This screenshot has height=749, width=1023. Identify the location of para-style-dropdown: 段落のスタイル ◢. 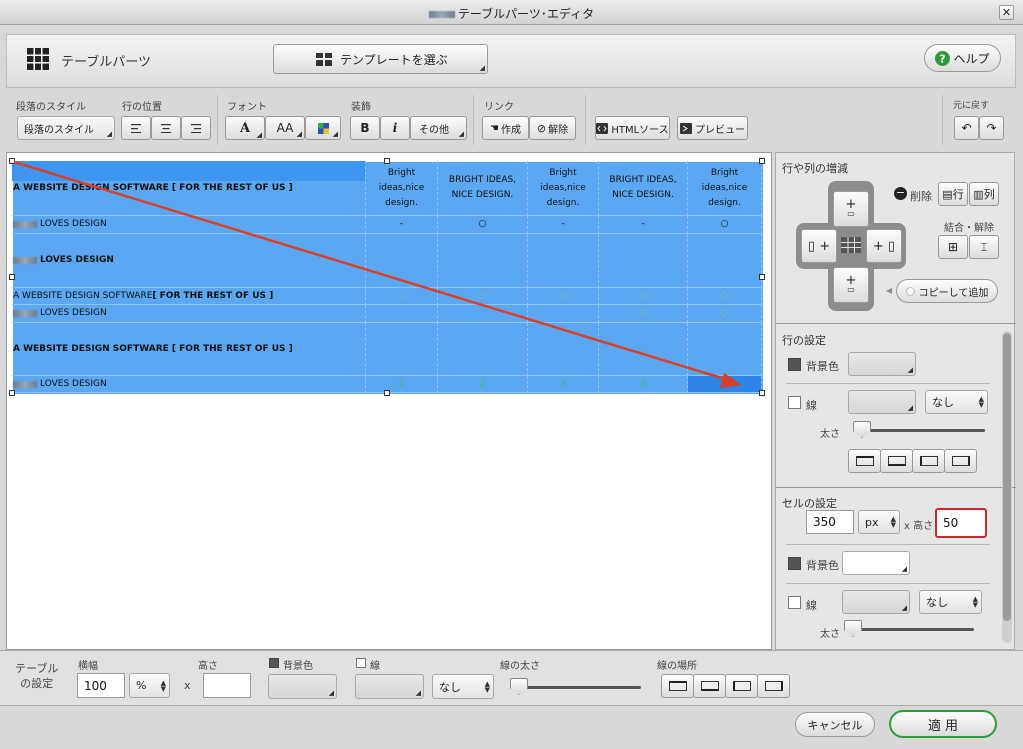
(66, 128).